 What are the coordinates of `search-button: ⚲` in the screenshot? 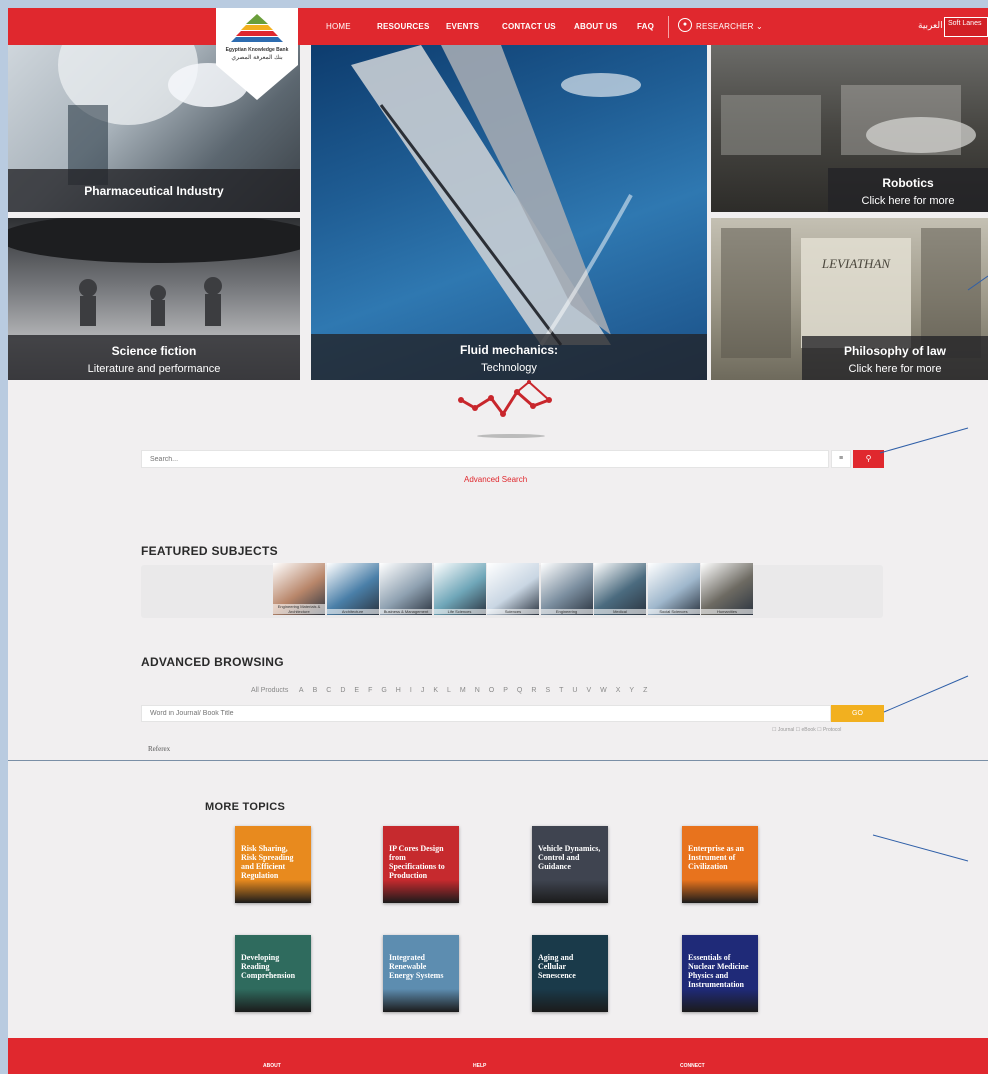 It's located at (868, 459).